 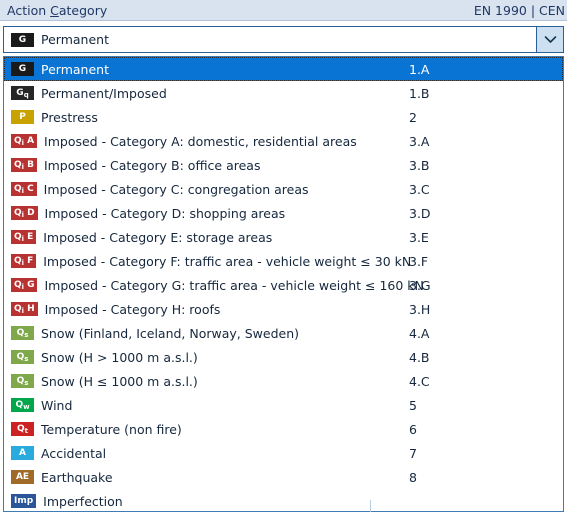 What do you see at coordinates (420, 213) in the screenshot?
I see `option-code: 3.D` at bounding box center [420, 213].